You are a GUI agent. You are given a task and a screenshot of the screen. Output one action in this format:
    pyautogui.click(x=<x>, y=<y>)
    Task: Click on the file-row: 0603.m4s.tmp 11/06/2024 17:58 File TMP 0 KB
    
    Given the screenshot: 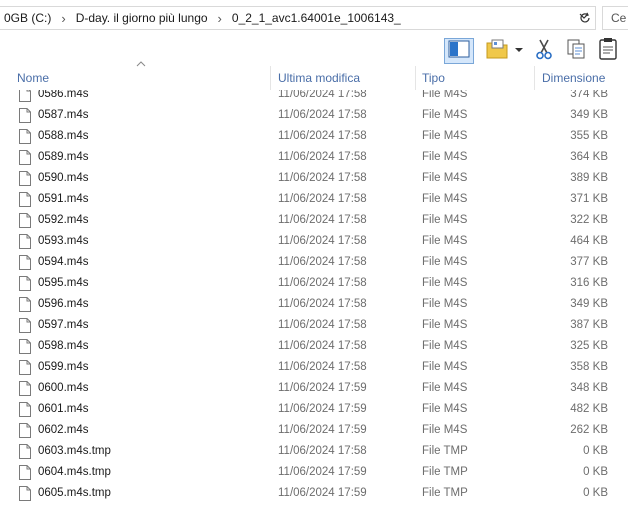 What is the action you would take?
    pyautogui.click(x=314, y=451)
    